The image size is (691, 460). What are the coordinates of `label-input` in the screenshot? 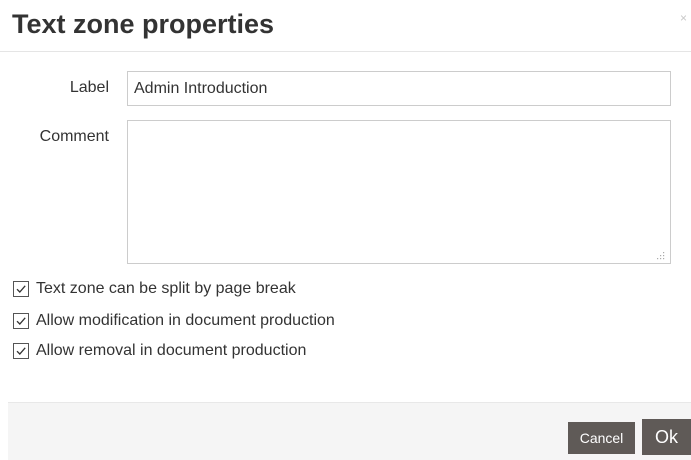 It's located at (399, 88).